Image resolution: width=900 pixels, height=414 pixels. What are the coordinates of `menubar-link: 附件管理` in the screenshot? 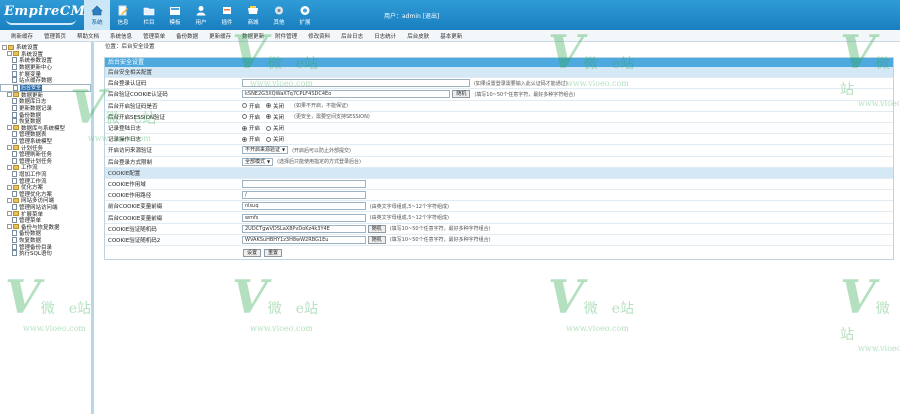 It's located at (286, 36).